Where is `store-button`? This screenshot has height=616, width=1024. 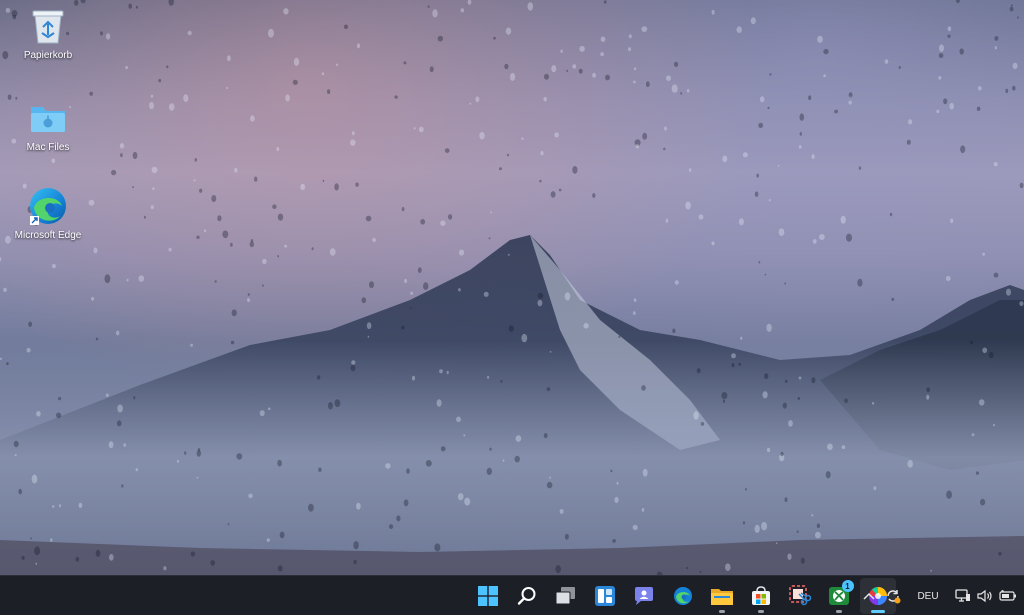 store-button is located at coordinates (761, 596).